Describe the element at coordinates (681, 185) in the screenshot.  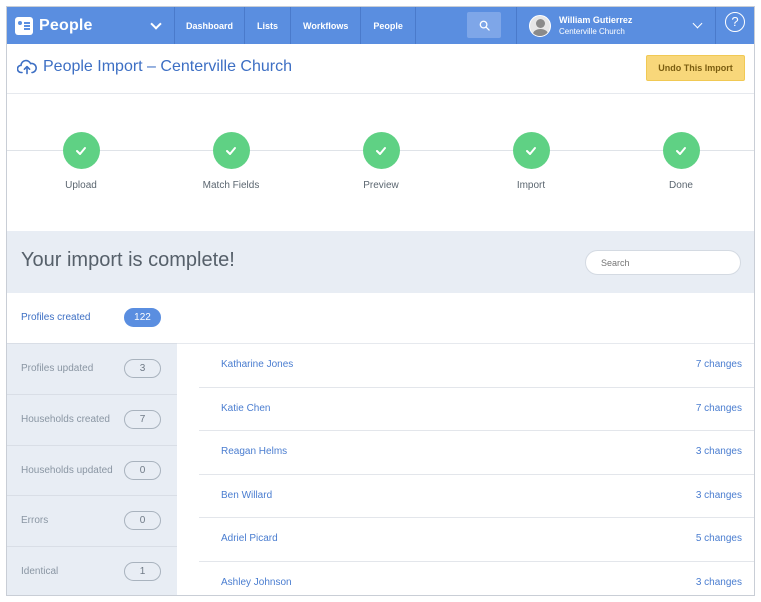
I see `step-label: Done` at that location.